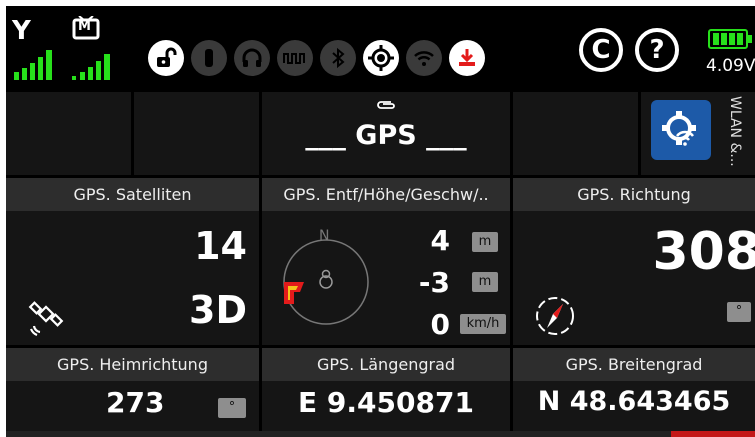 Image resolution: width=755 pixels, height=437 pixels. Describe the element at coordinates (440, 324) in the screenshot. I see `speed-value: 0` at that location.